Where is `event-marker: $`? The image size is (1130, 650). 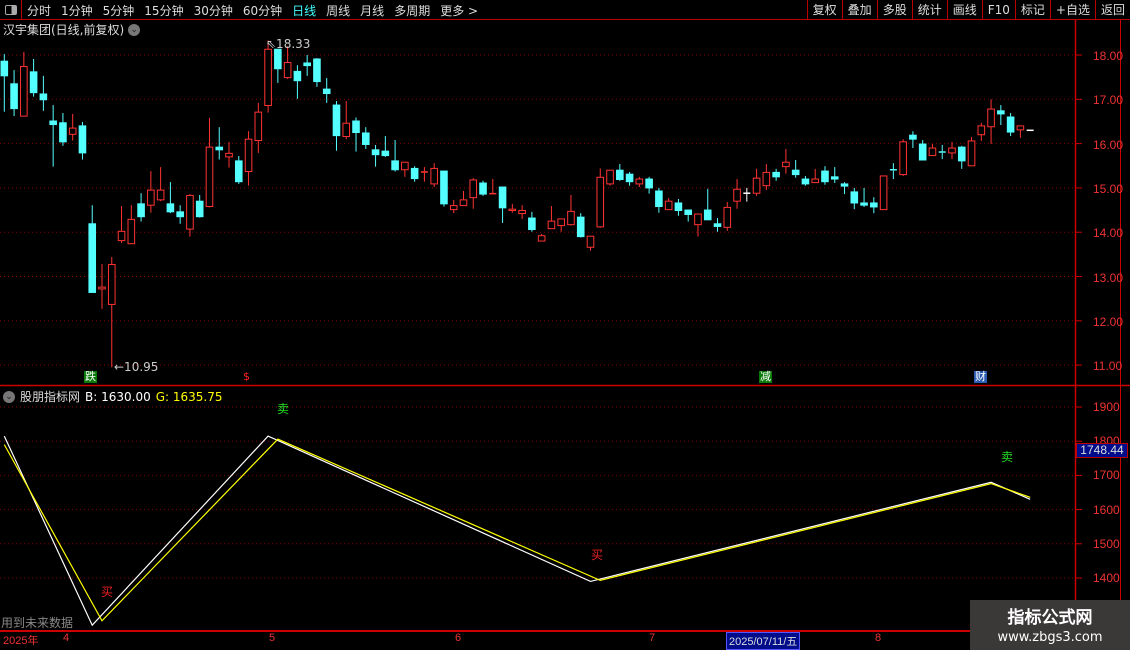 event-marker: $ is located at coordinates (246, 377).